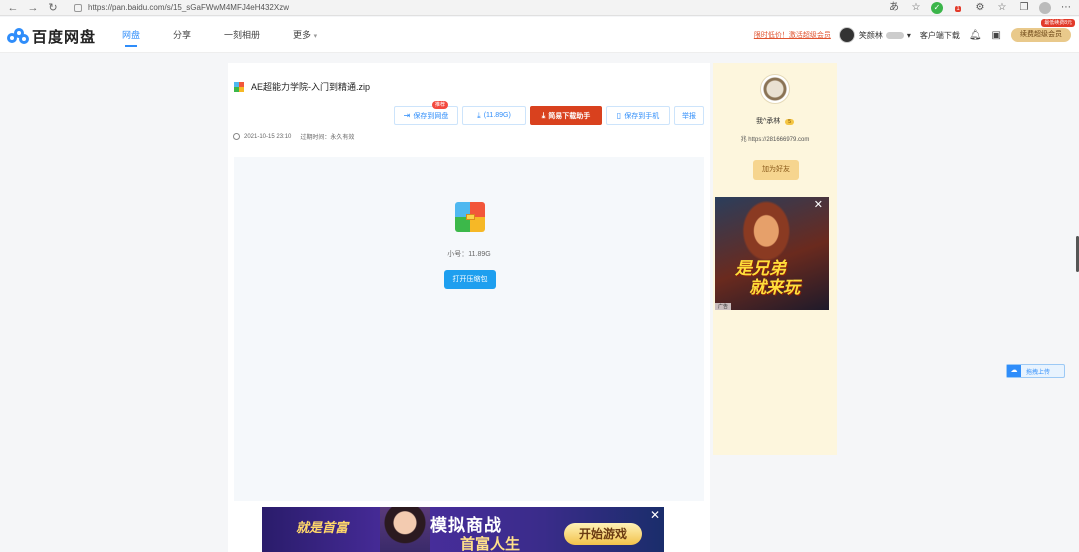 The width and height of the screenshot is (1079, 552). I want to click on bell-icon: 🔔︎, so click(975, 35).